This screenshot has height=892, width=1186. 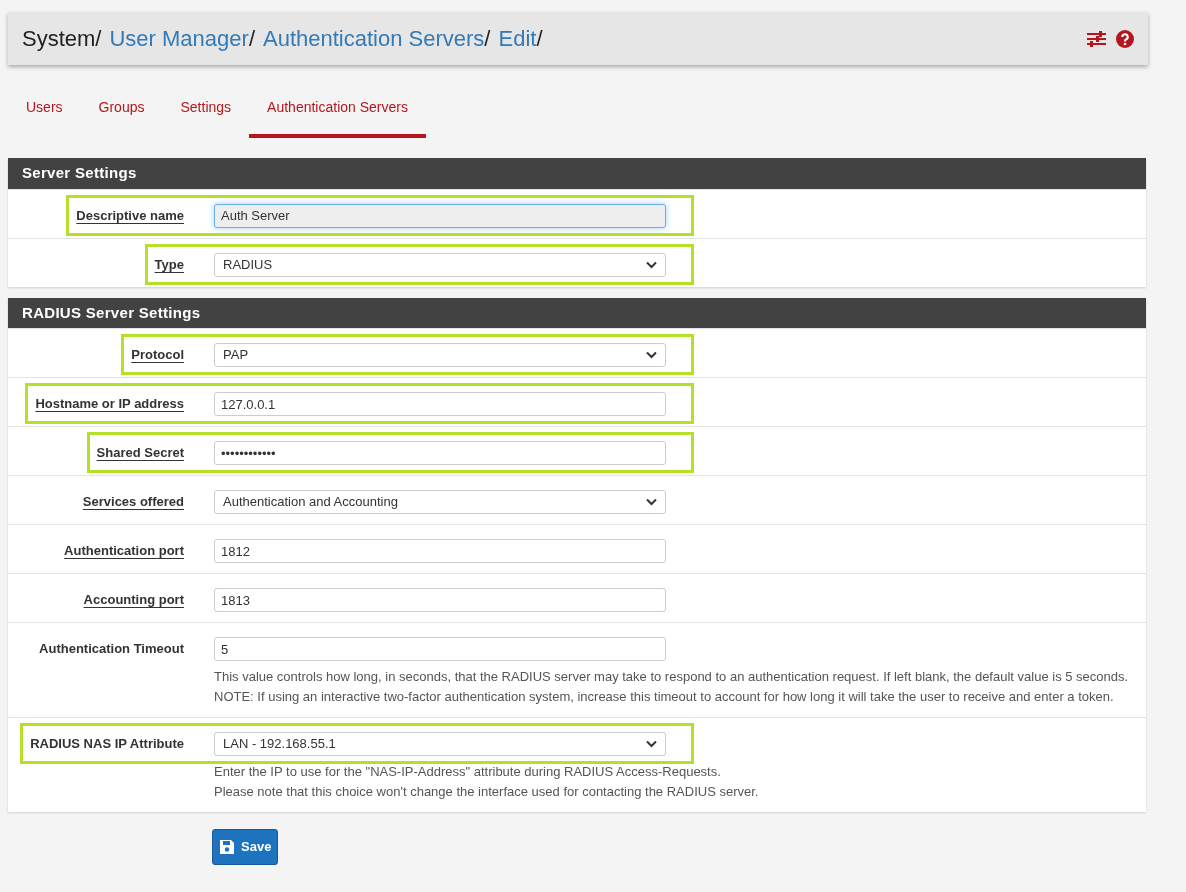 What do you see at coordinates (487, 792) in the screenshot?
I see `help-text: Please note that this choice won't change the interface used for contacting the RADIUS server.` at bounding box center [487, 792].